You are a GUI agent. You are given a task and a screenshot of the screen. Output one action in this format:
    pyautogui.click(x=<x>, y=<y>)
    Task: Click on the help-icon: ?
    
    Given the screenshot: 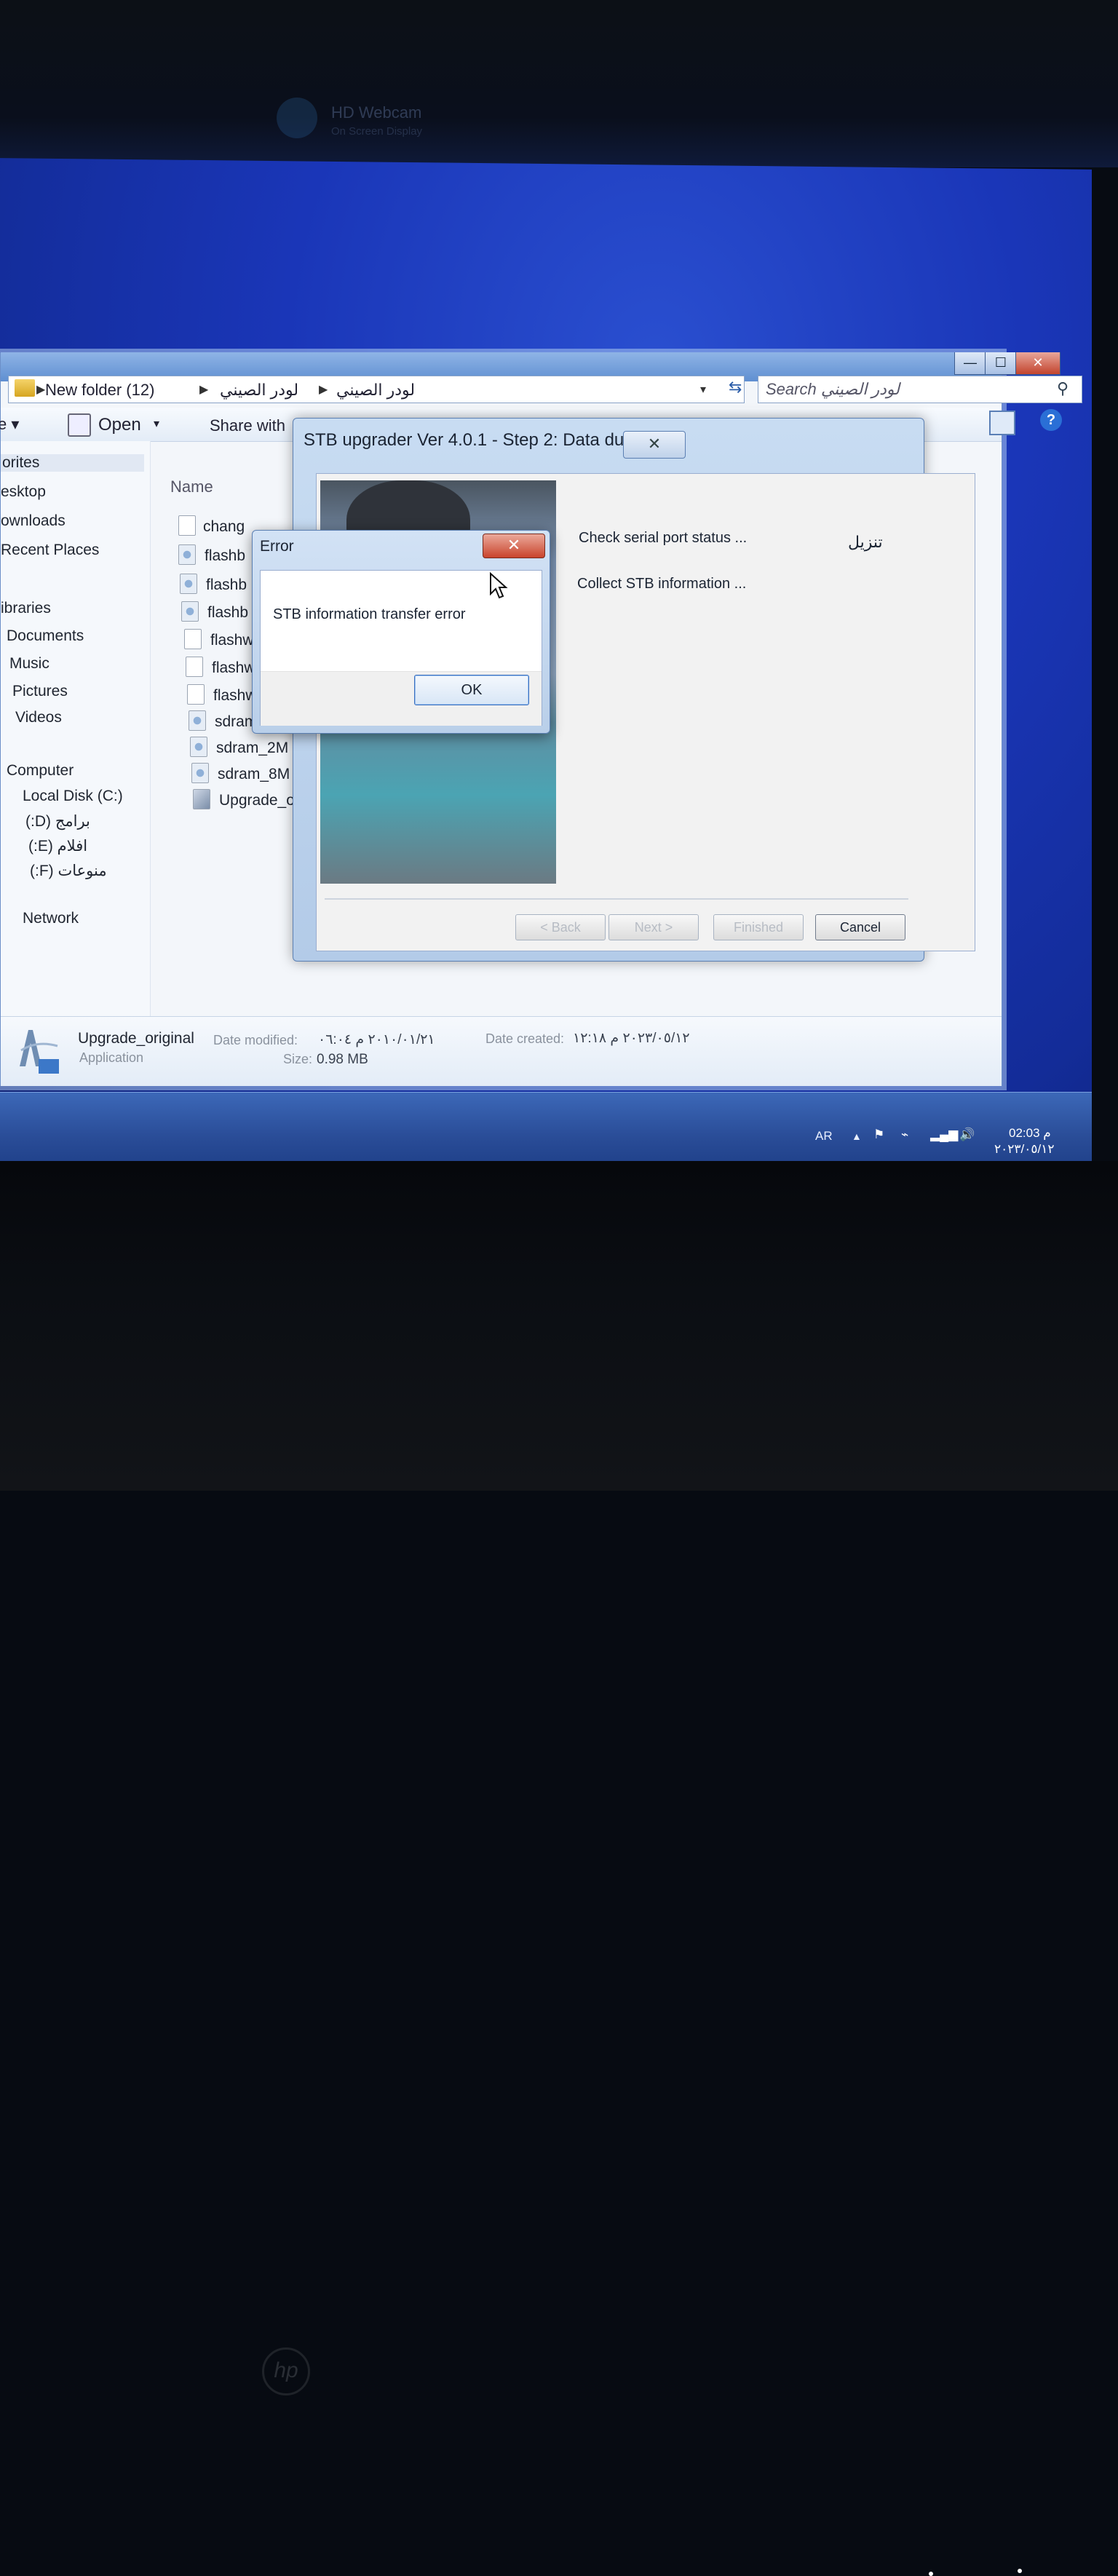 What is the action you would take?
    pyautogui.click(x=1051, y=420)
    